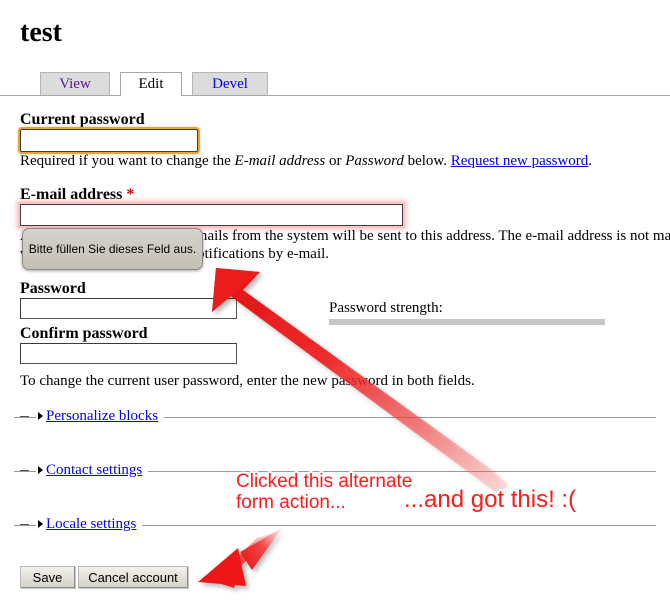  Describe the element at coordinates (84, 333) in the screenshot. I see `confirm-password-label: Confirm password` at that location.